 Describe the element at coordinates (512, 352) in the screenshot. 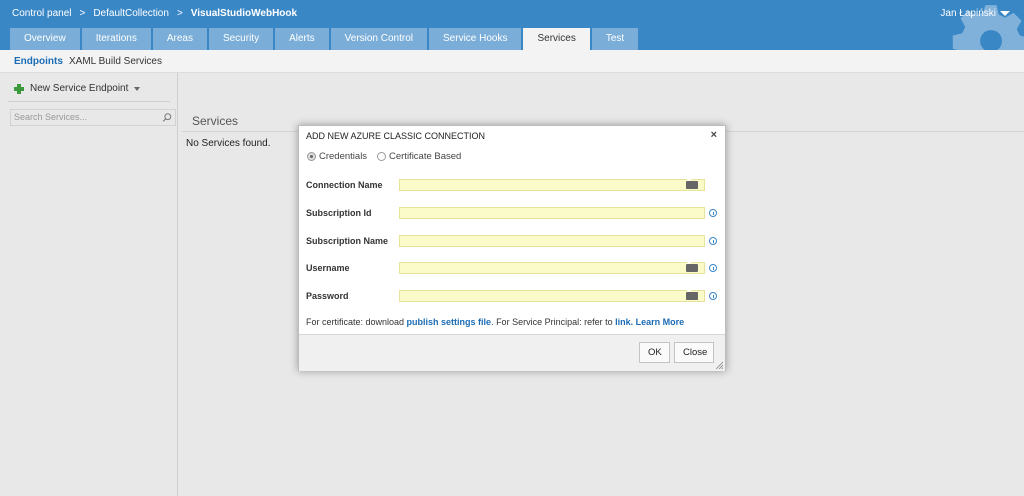

I see `dialog-footer: OK Close` at that location.